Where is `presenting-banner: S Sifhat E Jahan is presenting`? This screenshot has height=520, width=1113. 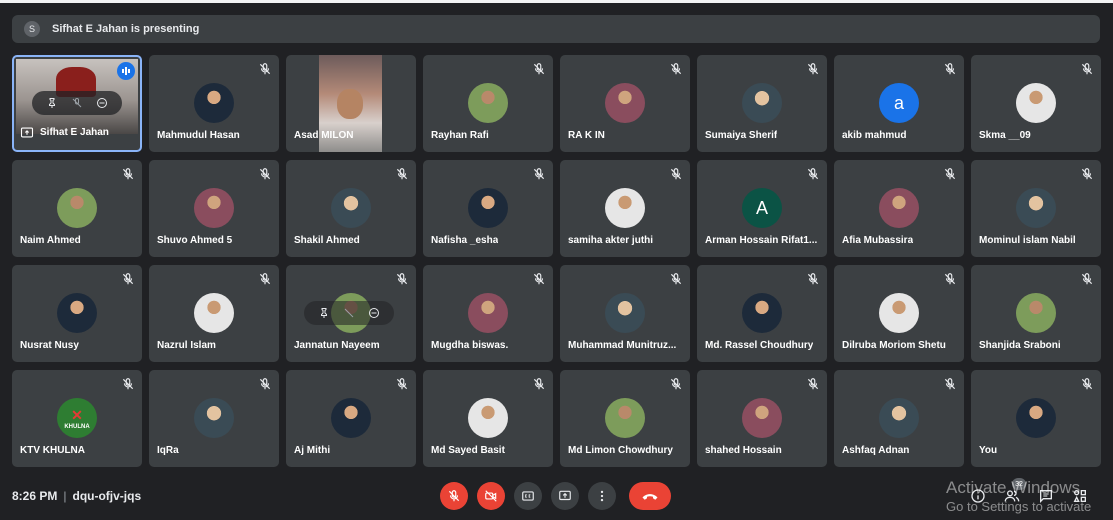 presenting-banner: S Sifhat E Jahan is presenting is located at coordinates (556, 29).